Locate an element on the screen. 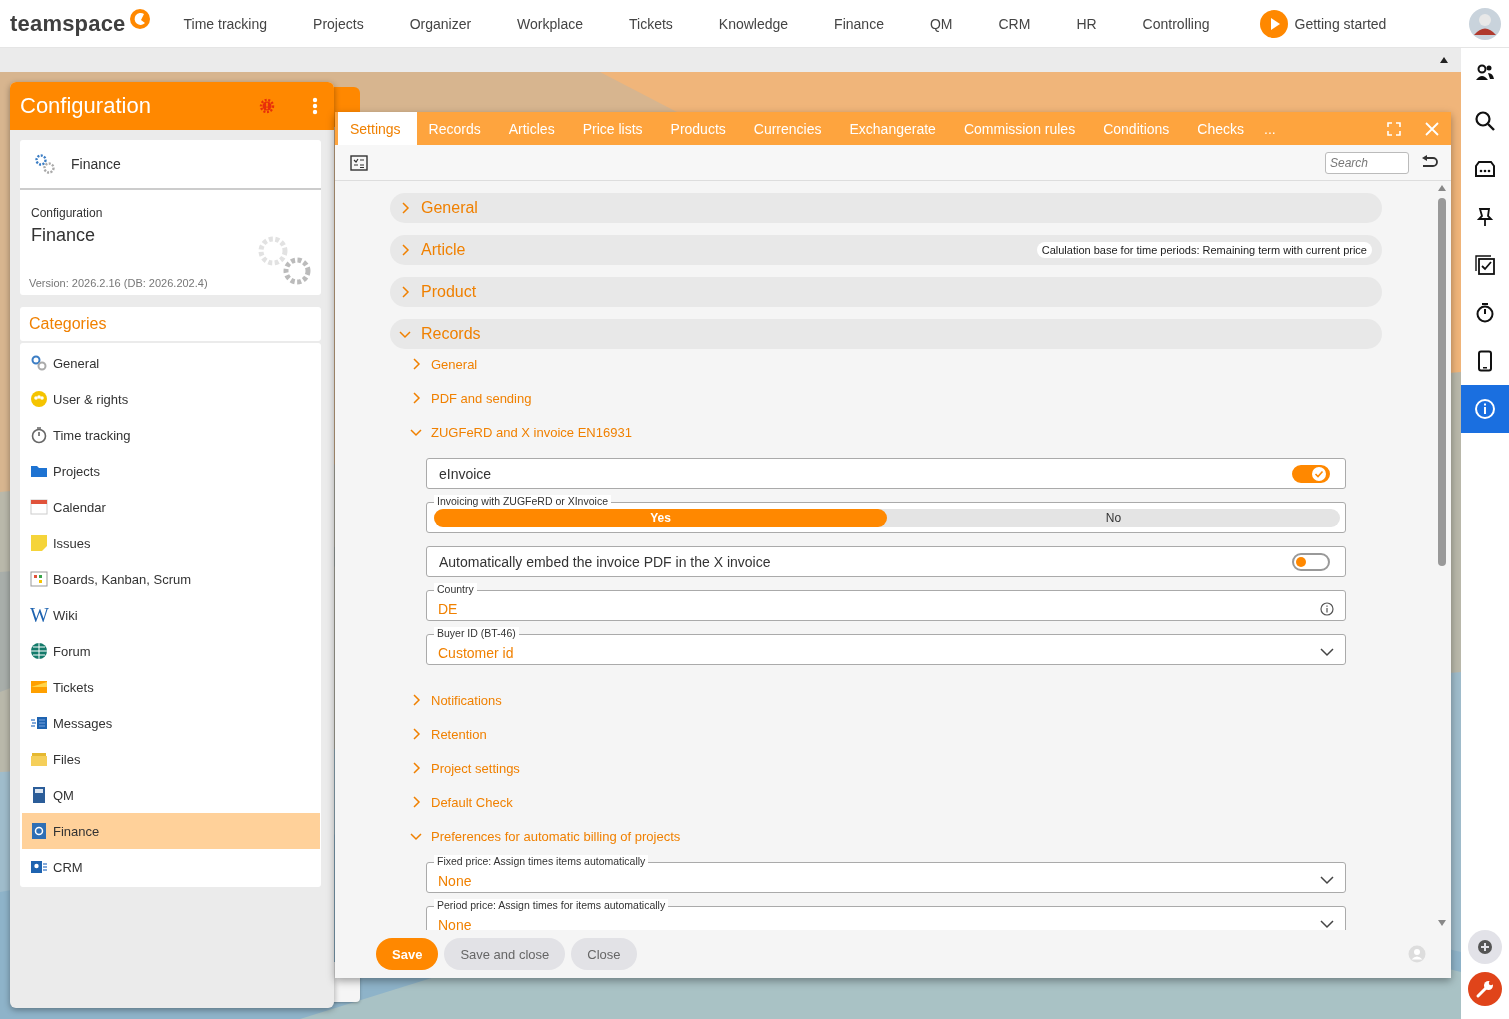 This screenshot has width=1509, height=1019. panel-title: Configuration is located at coordinates (86, 106).